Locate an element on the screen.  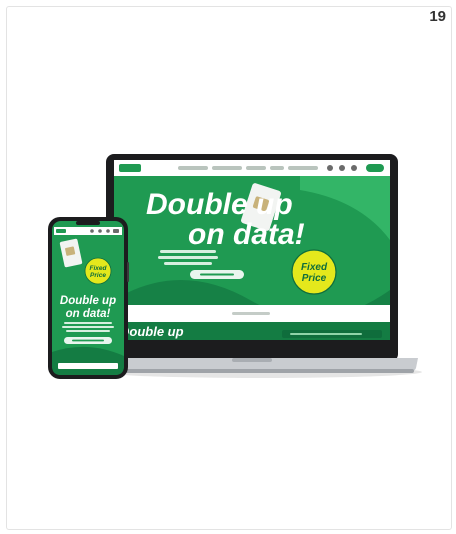
phone-headline-line1: Double up is located at coordinates (88, 301).